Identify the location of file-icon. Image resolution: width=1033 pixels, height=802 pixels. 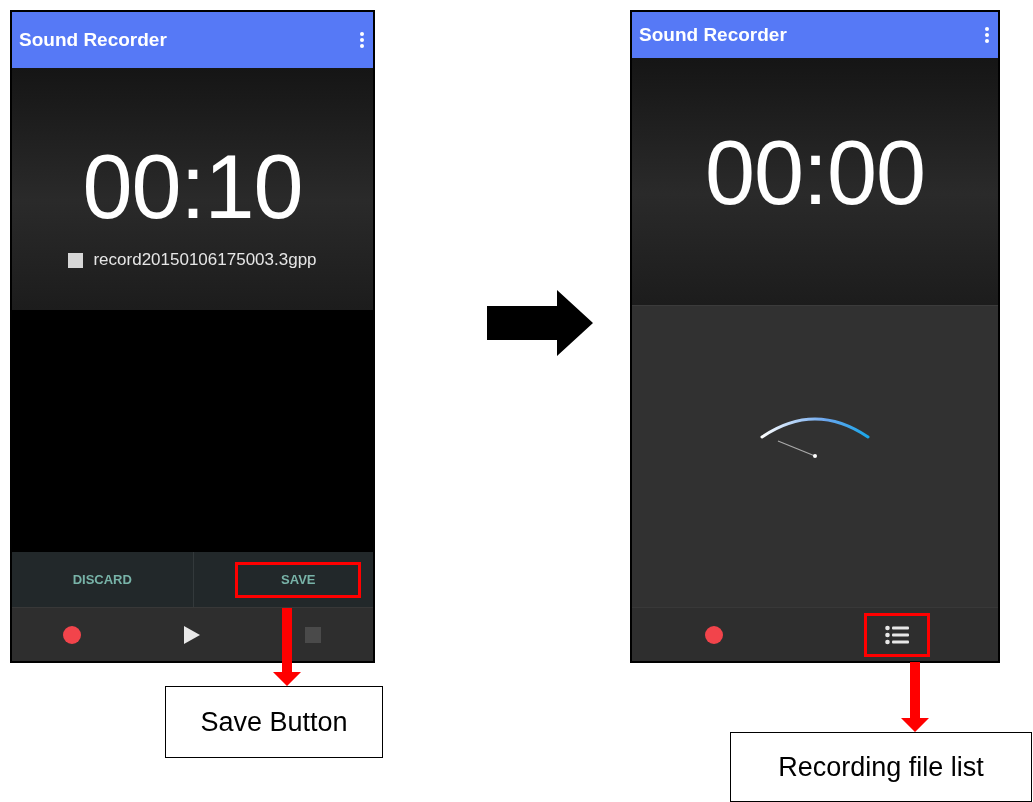
(76, 260).